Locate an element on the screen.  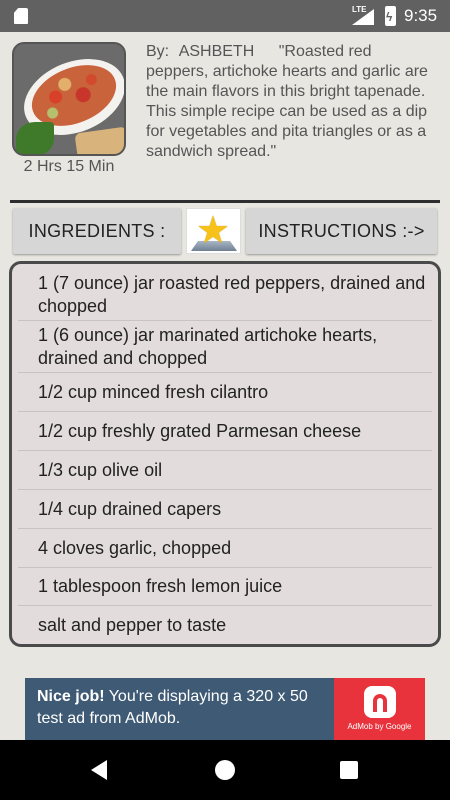
list-item: 1 tablespoon fresh lemon juice is located at coordinates (225, 587).